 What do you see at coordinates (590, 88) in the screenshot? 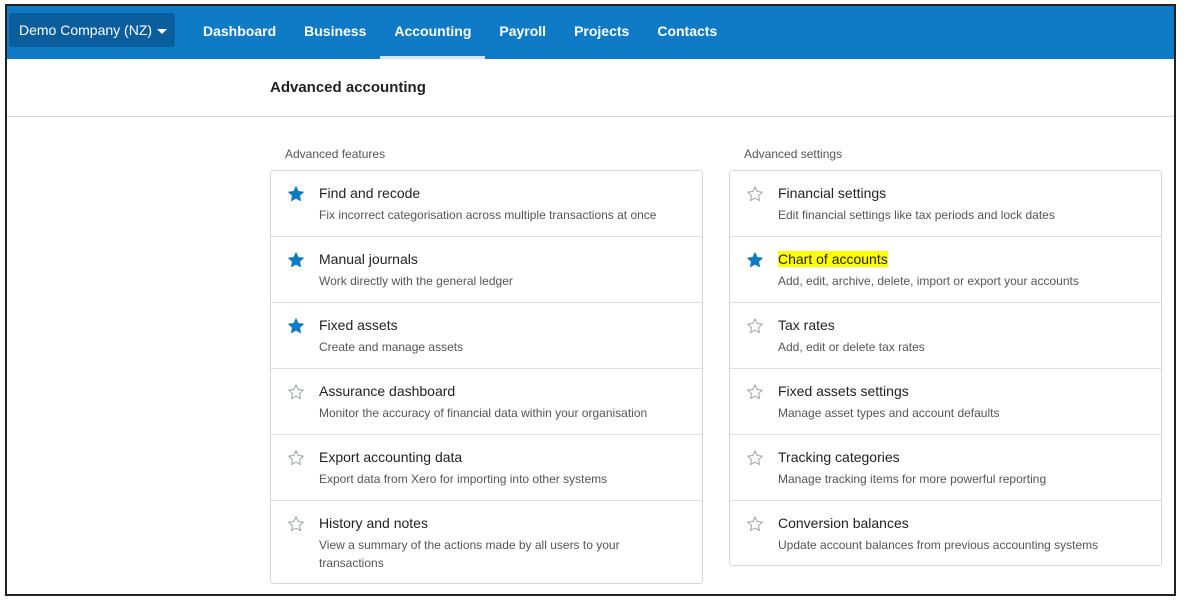
I see `page-header` at bounding box center [590, 88].